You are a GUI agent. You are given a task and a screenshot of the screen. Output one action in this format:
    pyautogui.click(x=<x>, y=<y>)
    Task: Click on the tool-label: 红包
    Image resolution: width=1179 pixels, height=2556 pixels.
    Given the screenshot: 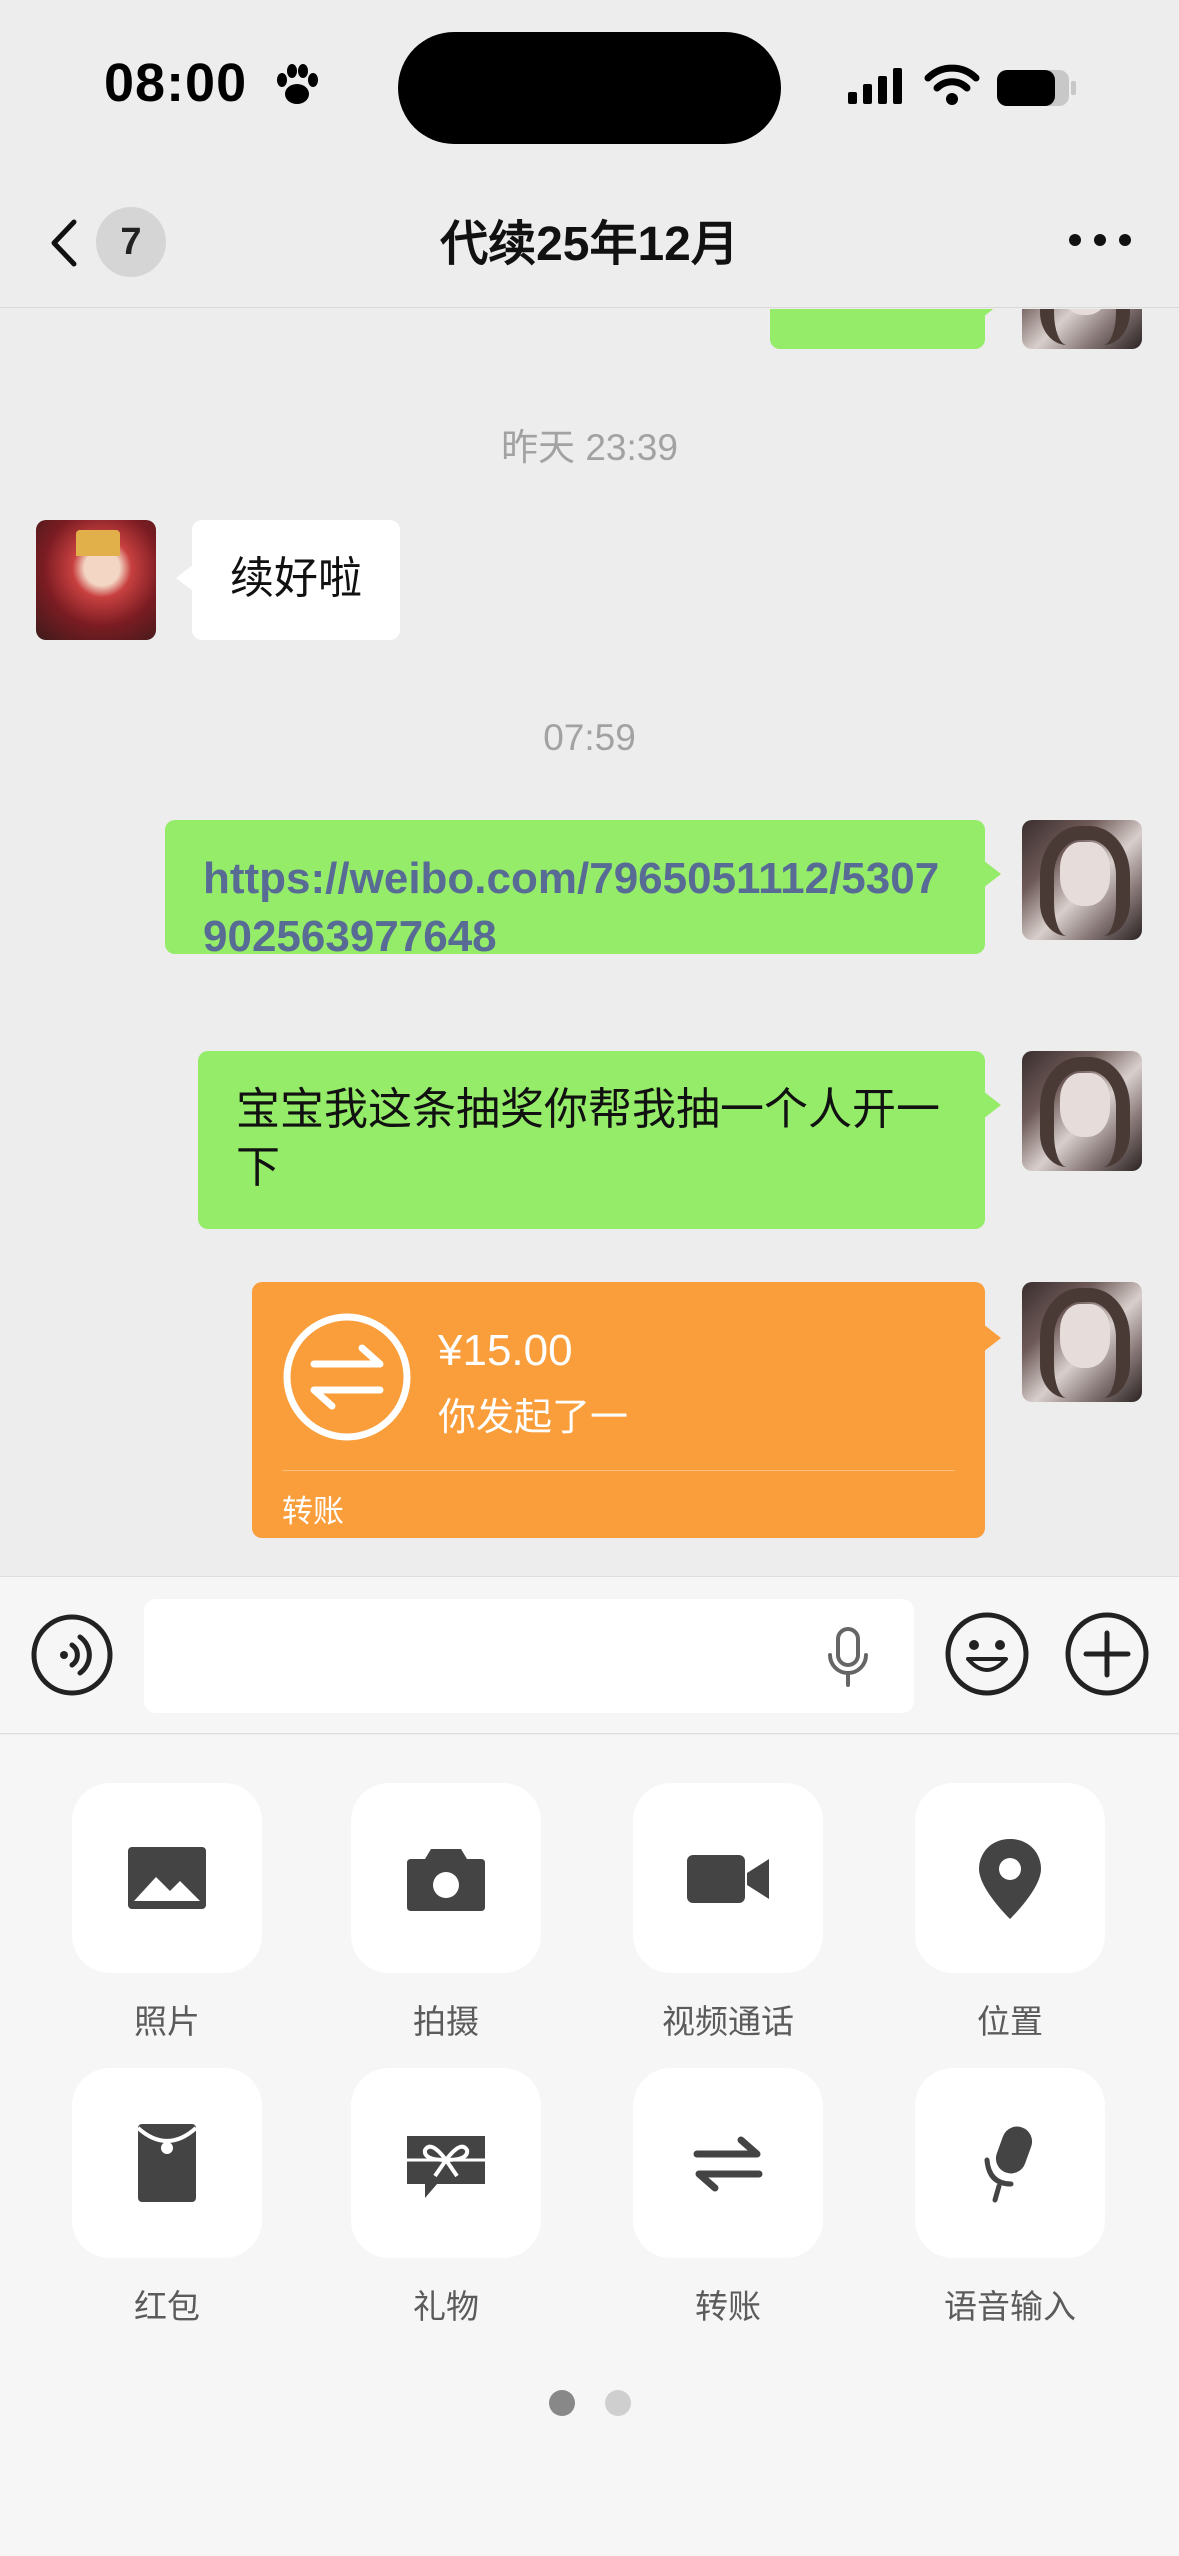 What is the action you would take?
    pyautogui.click(x=167, y=2306)
    